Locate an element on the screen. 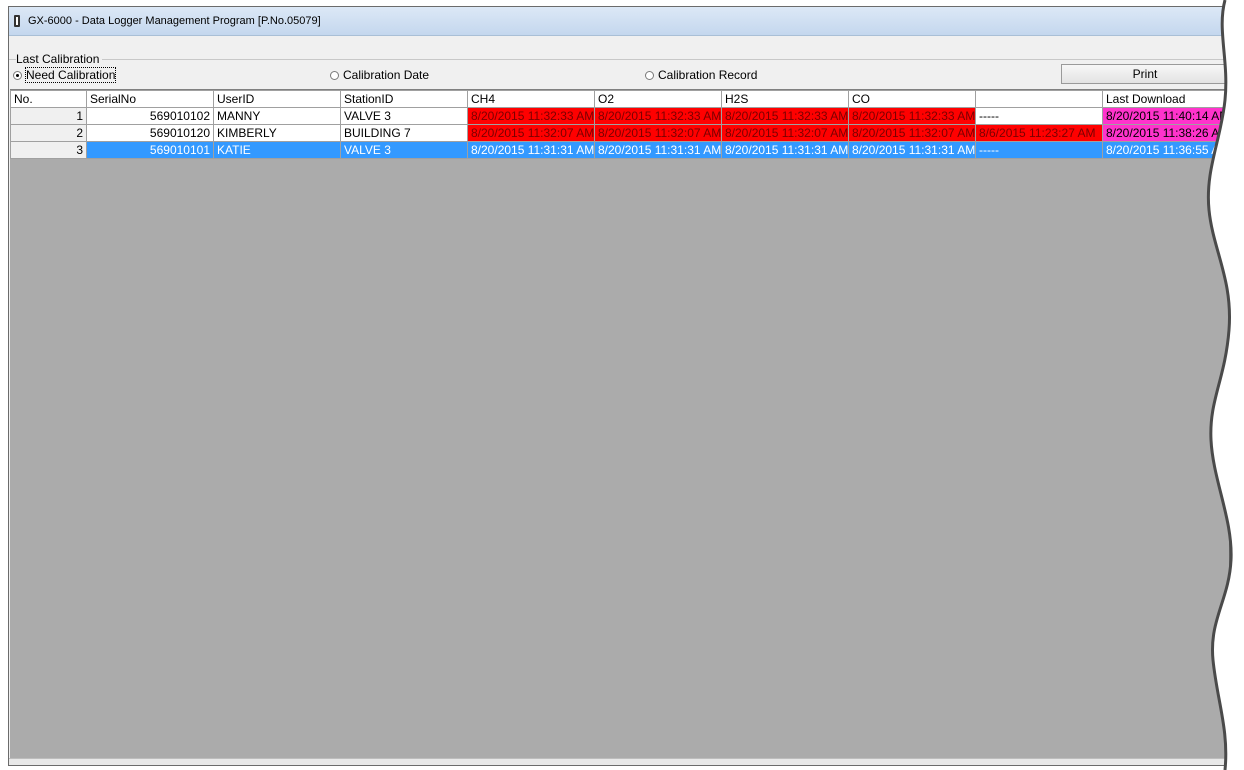 This screenshot has width=1244, height=770. row-number: 1 is located at coordinates (48, 116).